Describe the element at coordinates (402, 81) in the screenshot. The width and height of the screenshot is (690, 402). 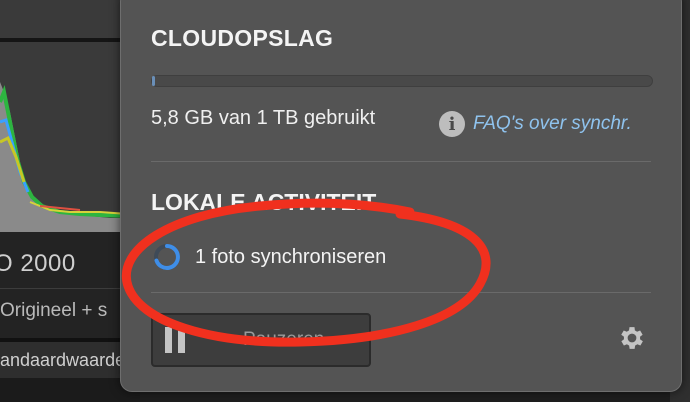
I see `storage-usage-bar` at that location.